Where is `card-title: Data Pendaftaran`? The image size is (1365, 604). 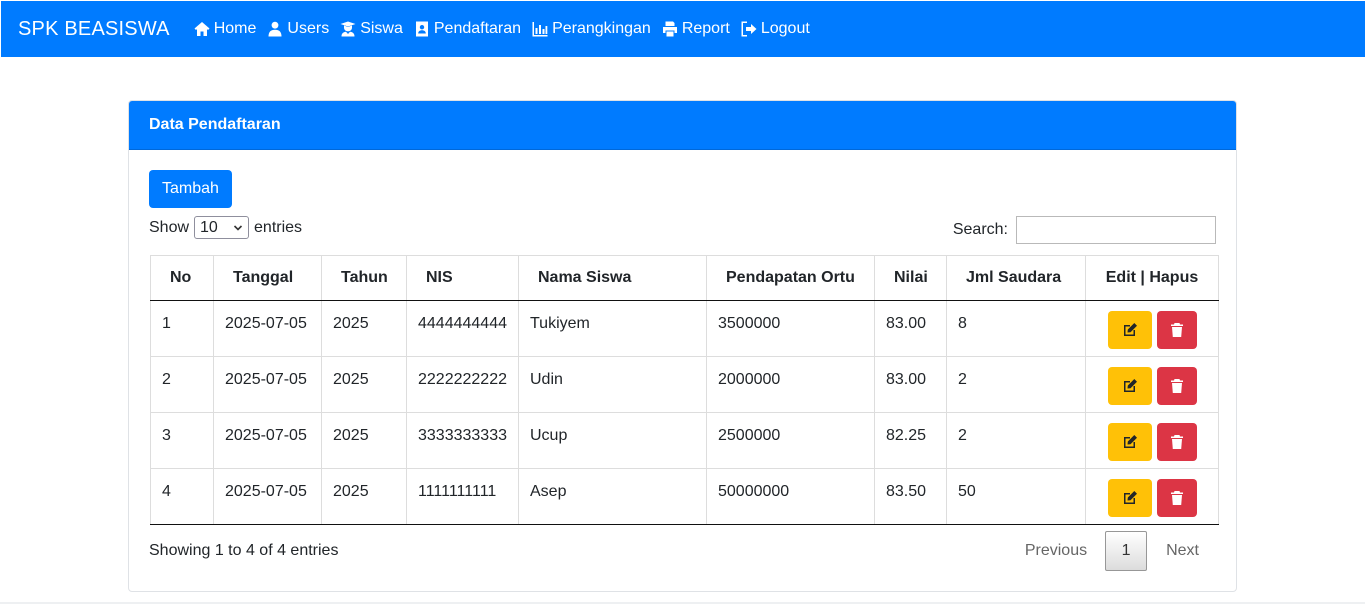
card-title: Data Pendaftaran is located at coordinates (682, 125).